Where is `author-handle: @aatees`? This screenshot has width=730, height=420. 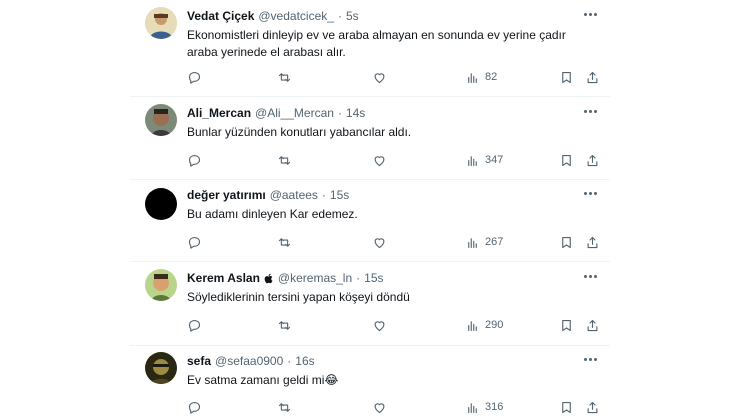
author-handle: @aatees is located at coordinates (294, 195).